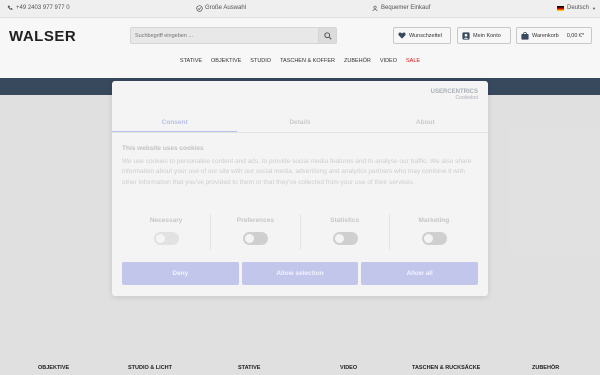 This screenshot has height=375, width=600. Describe the element at coordinates (434, 238) in the screenshot. I see `marketing-toggle` at that location.